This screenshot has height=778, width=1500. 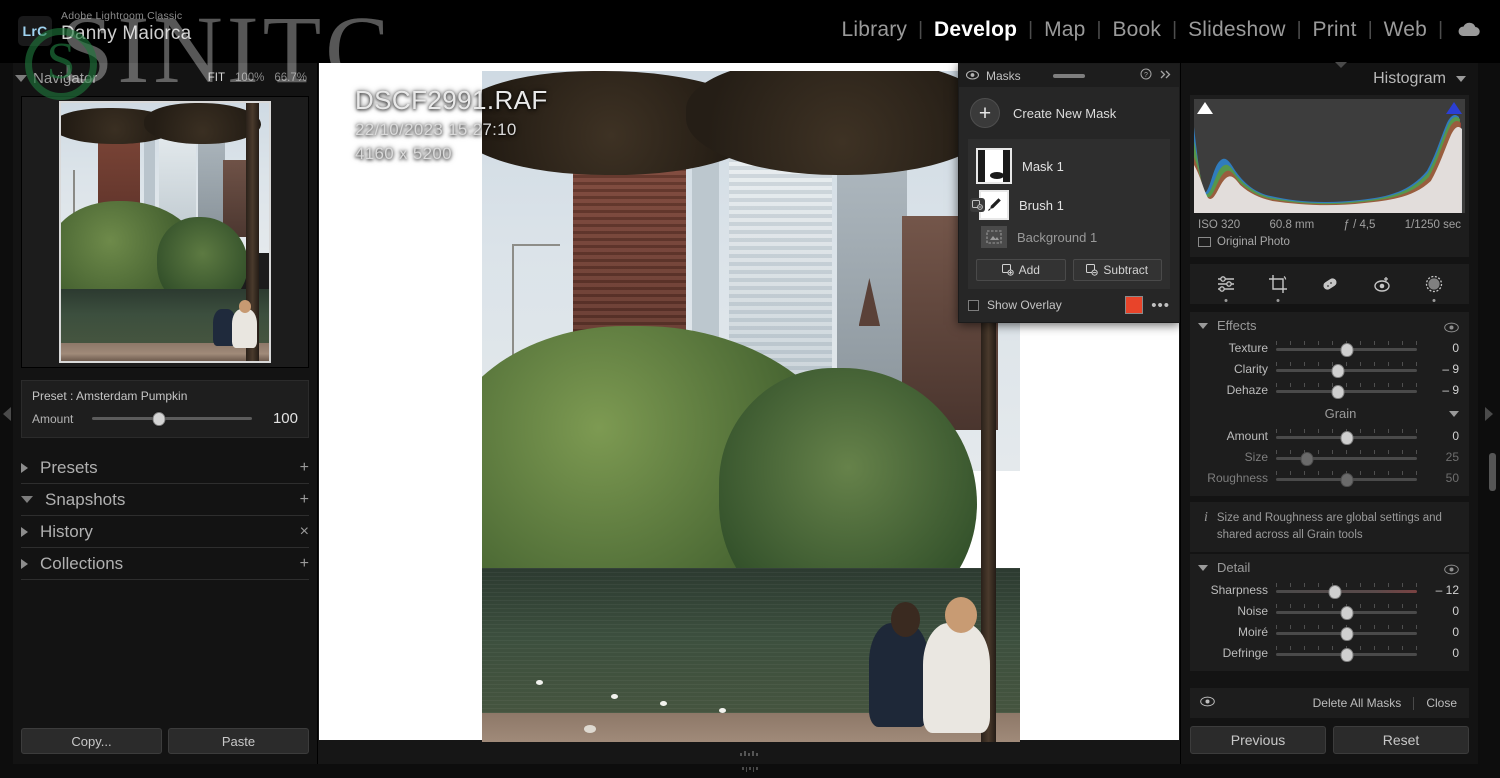 I want to click on collections-add-icon: +, so click(x=304, y=564).